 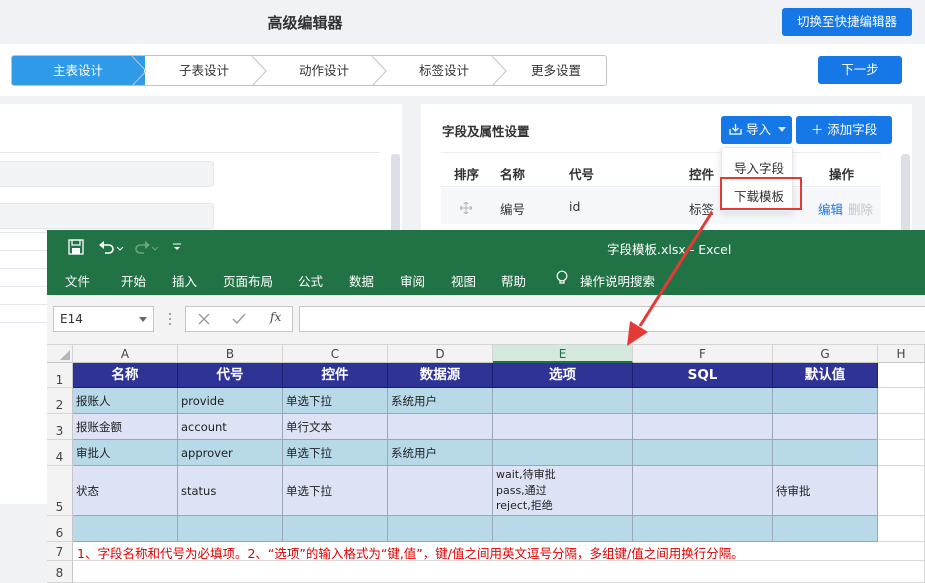 What do you see at coordinates (617, 280) in the screenshot?
I see `tell-me-search: 操作说明搜索` at bounding box center [617, 280].